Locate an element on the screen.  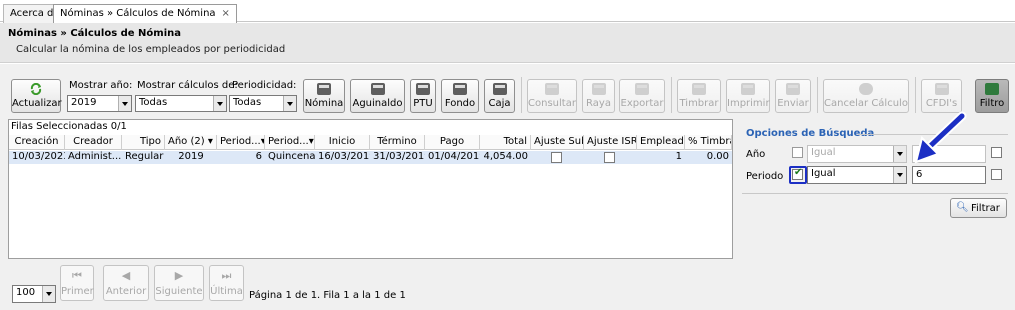
checkmark-icon: ✔ is located at coordinates (798, 172).